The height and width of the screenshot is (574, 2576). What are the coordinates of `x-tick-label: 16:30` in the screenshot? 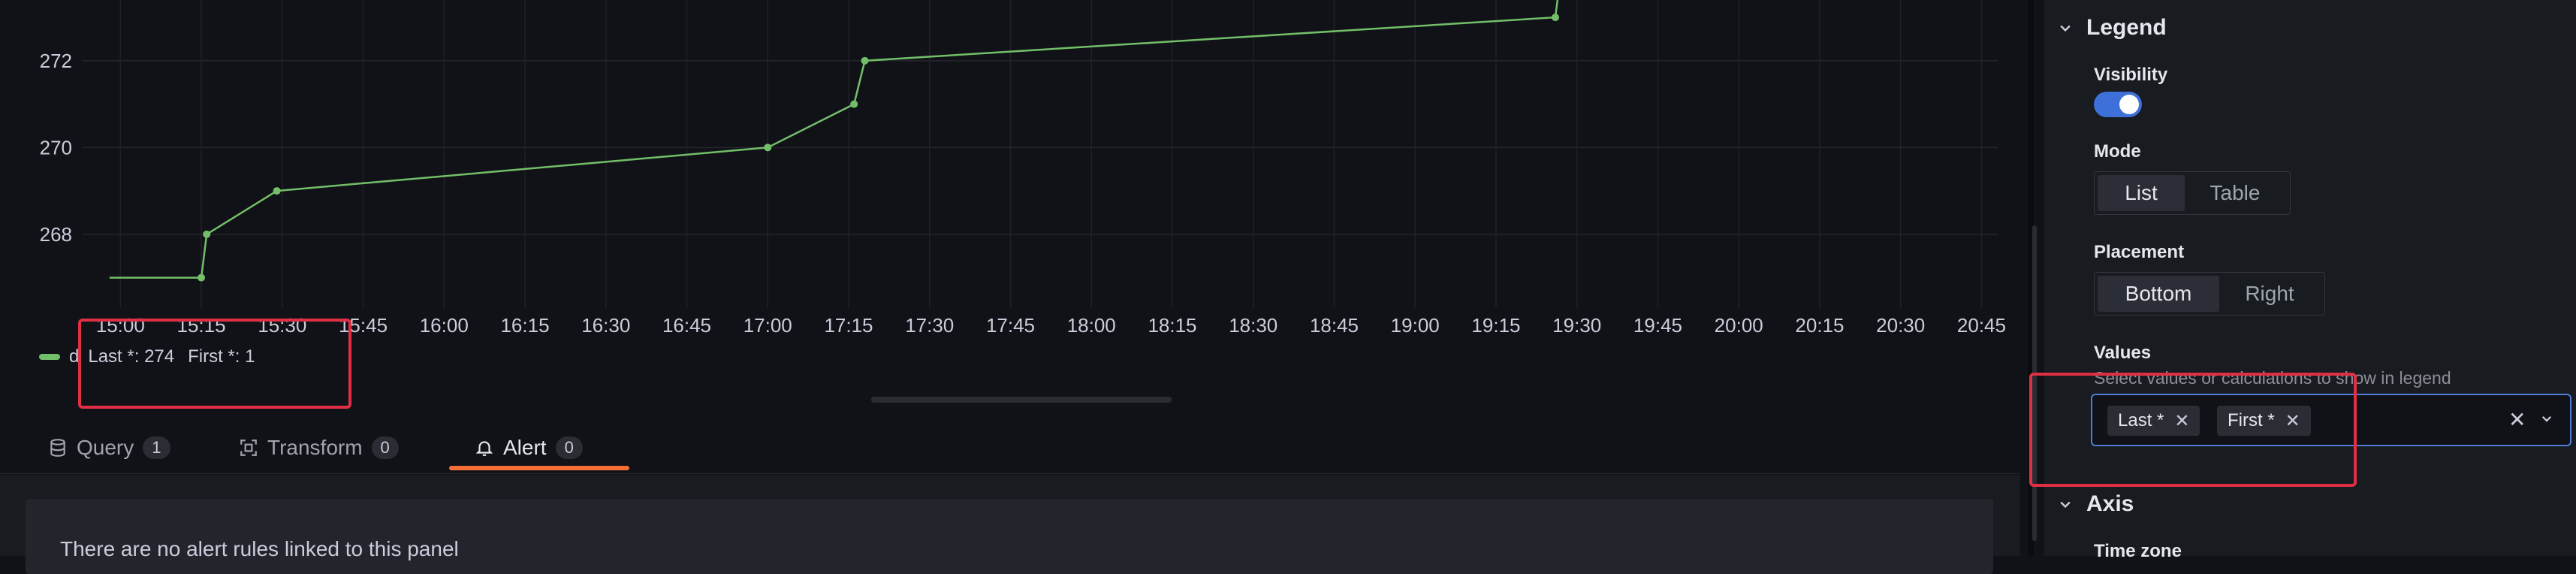 It's located at (605, 325).